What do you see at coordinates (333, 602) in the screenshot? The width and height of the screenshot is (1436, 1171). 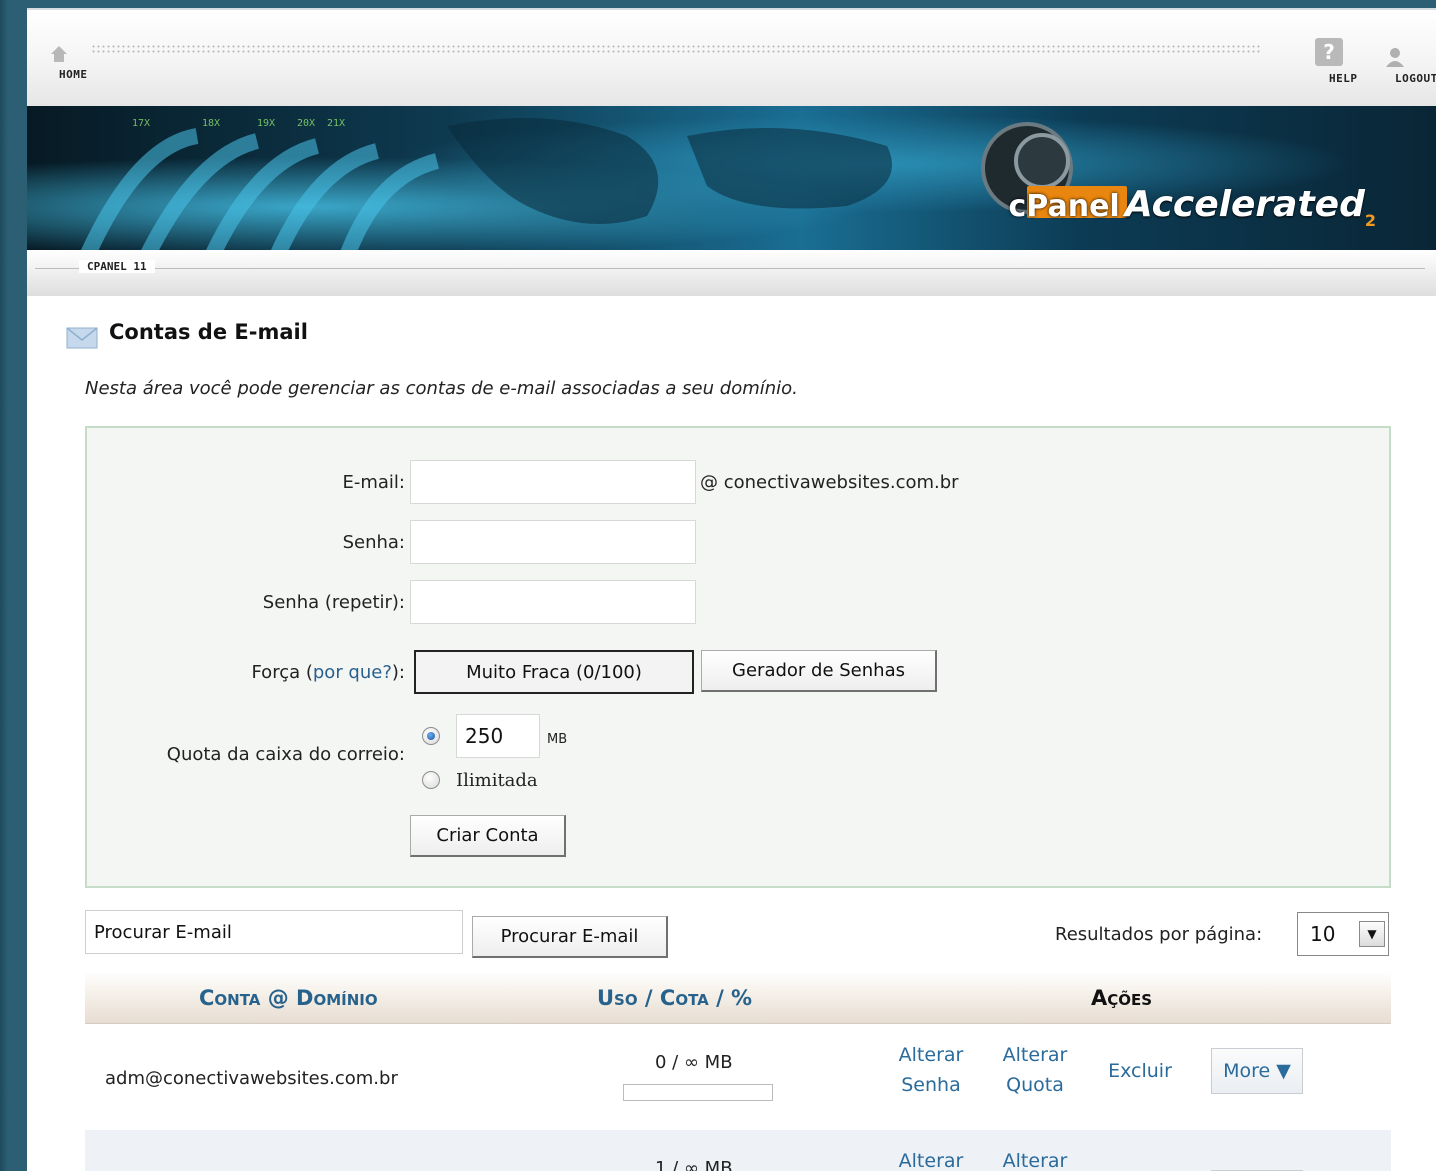 I see `password-repeat-label: Senha (repetir):` at bounding box center [333, 602].